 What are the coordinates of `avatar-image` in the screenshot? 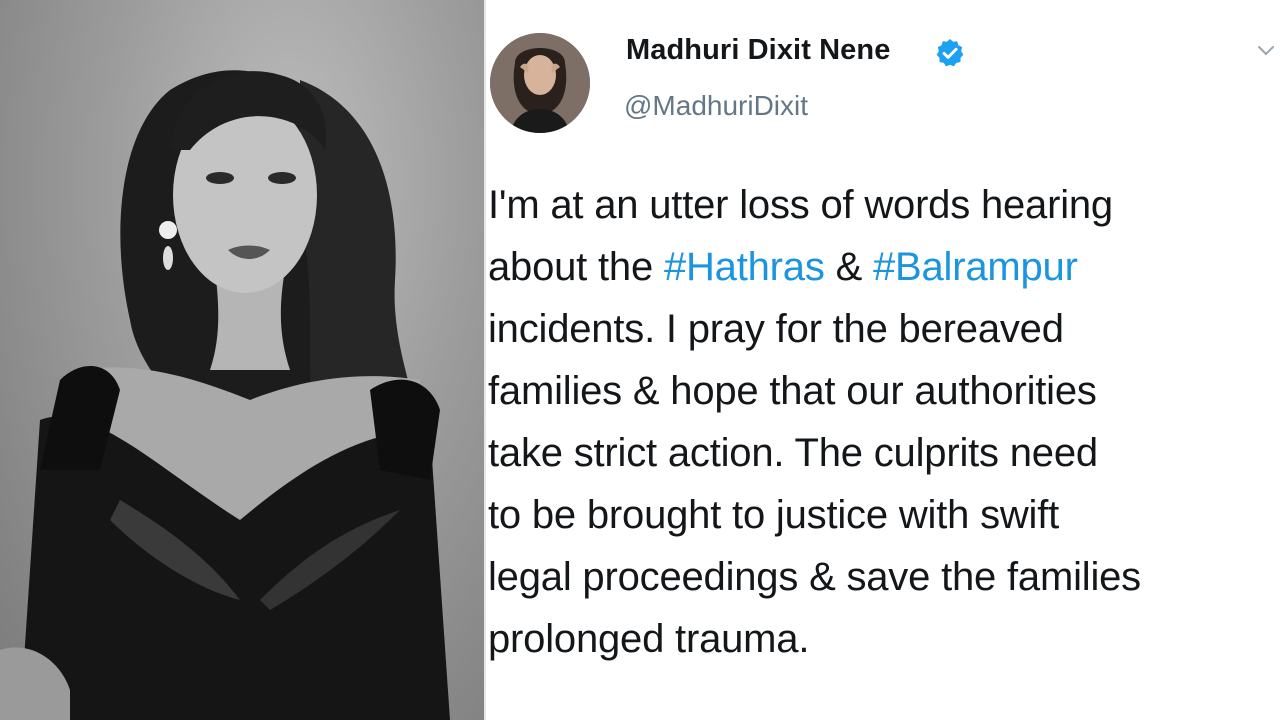 It's located at (540, 83).